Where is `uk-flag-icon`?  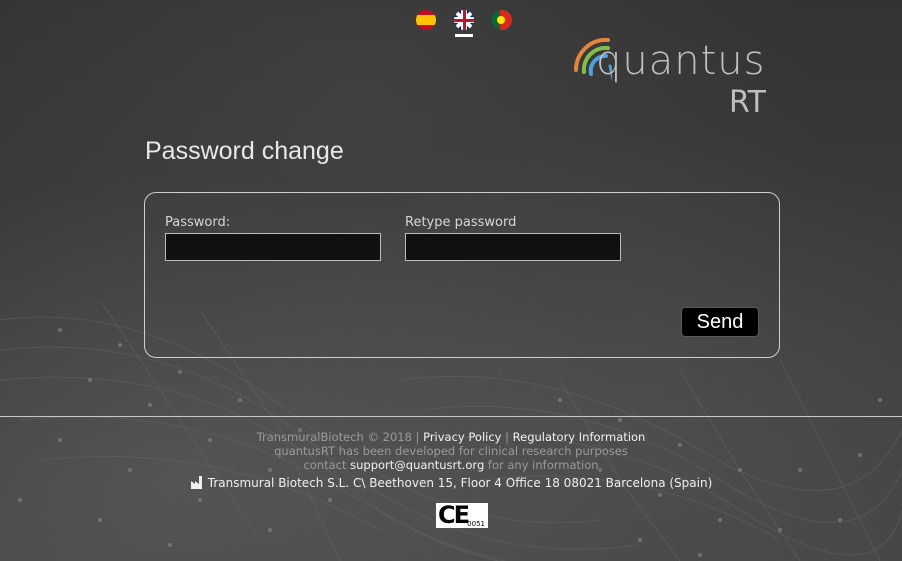 uk-flag-icon is located at coordinates (464, 20).